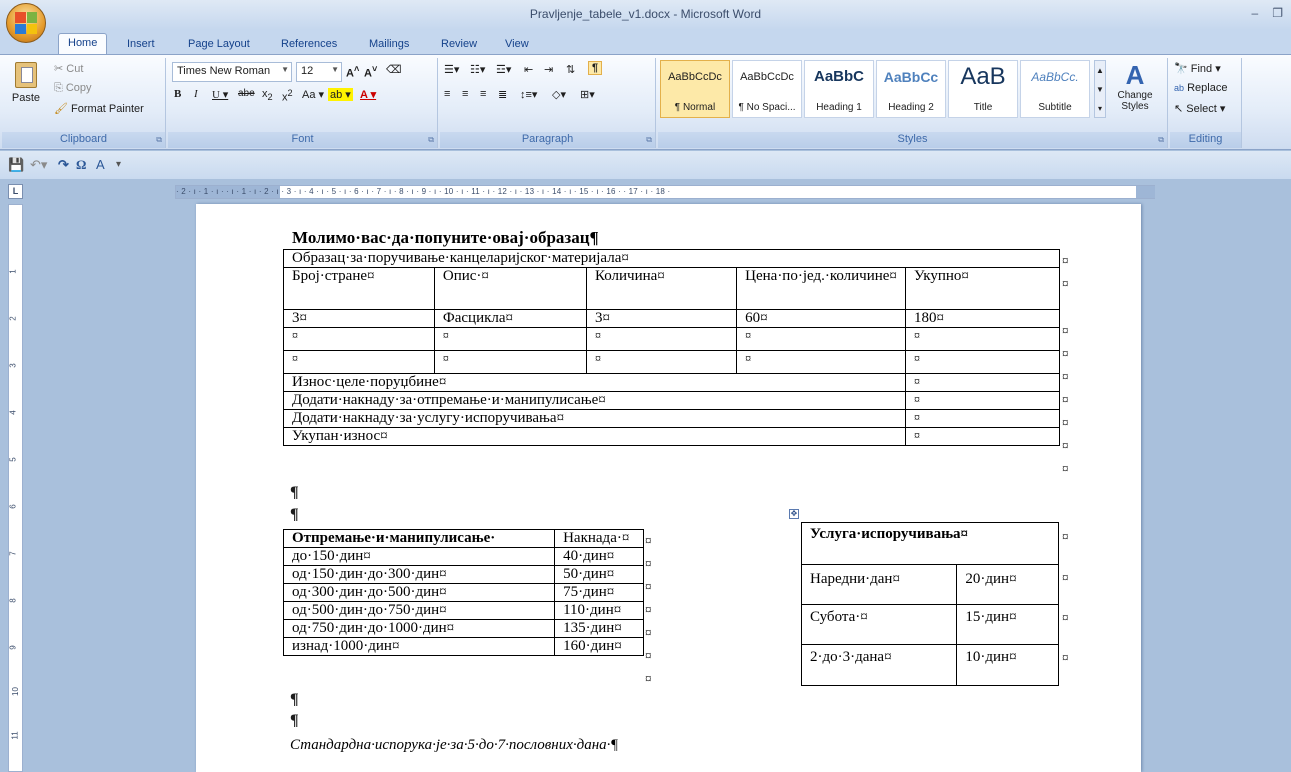 Image resolution: width=1291 pixels, height=772 pixels. What do you see at coordinates (570, 69) in the screenshot?
I see `sort-icon: ⇅` at bounding box center [570, 69].